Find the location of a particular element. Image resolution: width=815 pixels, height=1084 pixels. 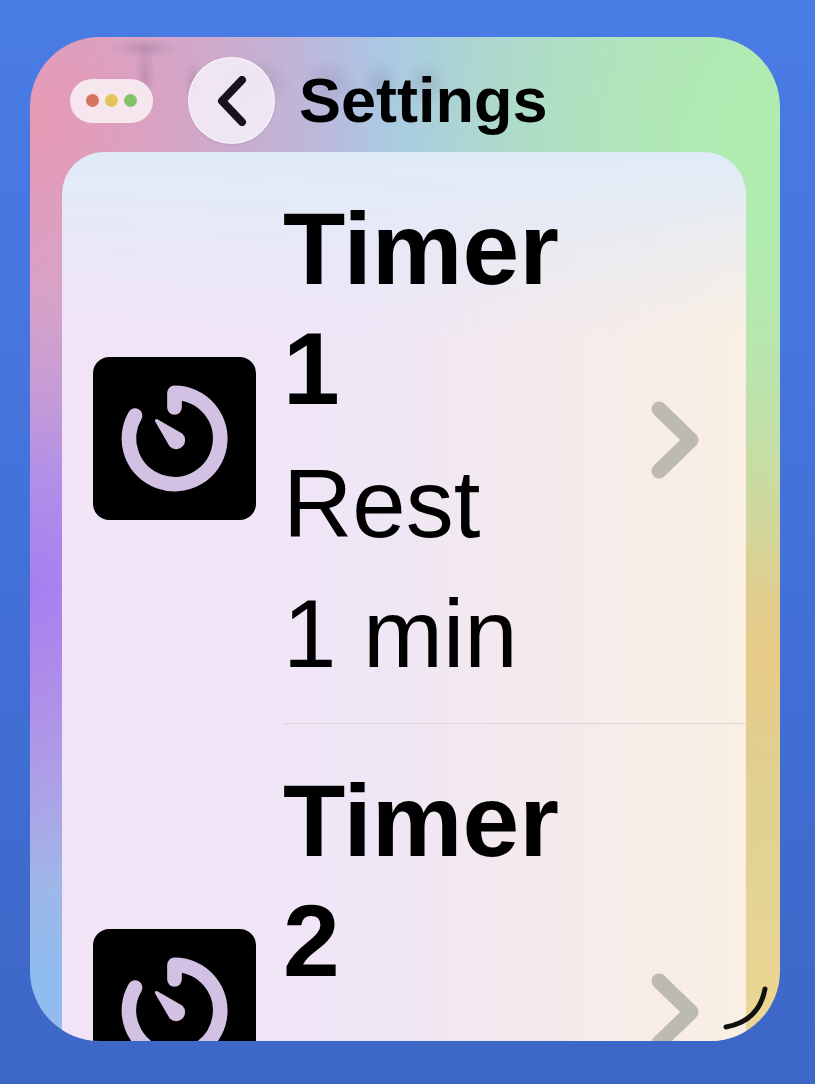

timer-detail: Rest is located at coordinates (382, 504).